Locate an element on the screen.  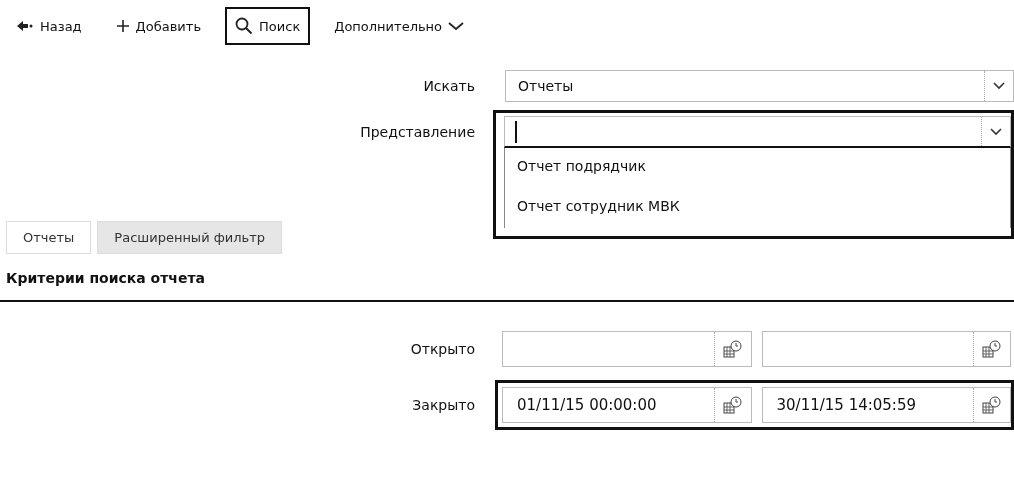
date-field: 01/11/15 00:00:00 is located at coordinates (627, 405).